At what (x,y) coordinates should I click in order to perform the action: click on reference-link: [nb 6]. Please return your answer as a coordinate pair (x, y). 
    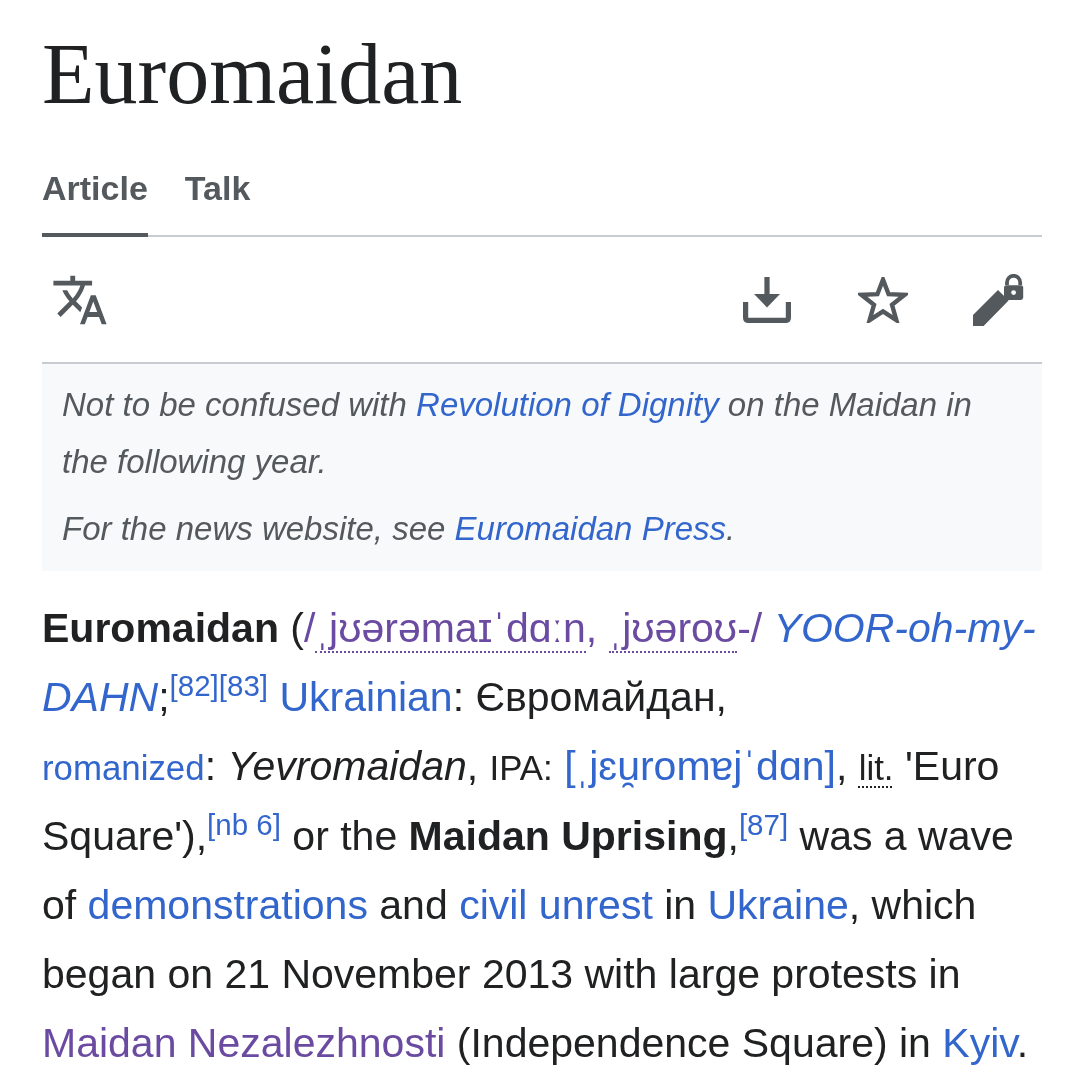
    Looking at the image, I should click on (244, 825).